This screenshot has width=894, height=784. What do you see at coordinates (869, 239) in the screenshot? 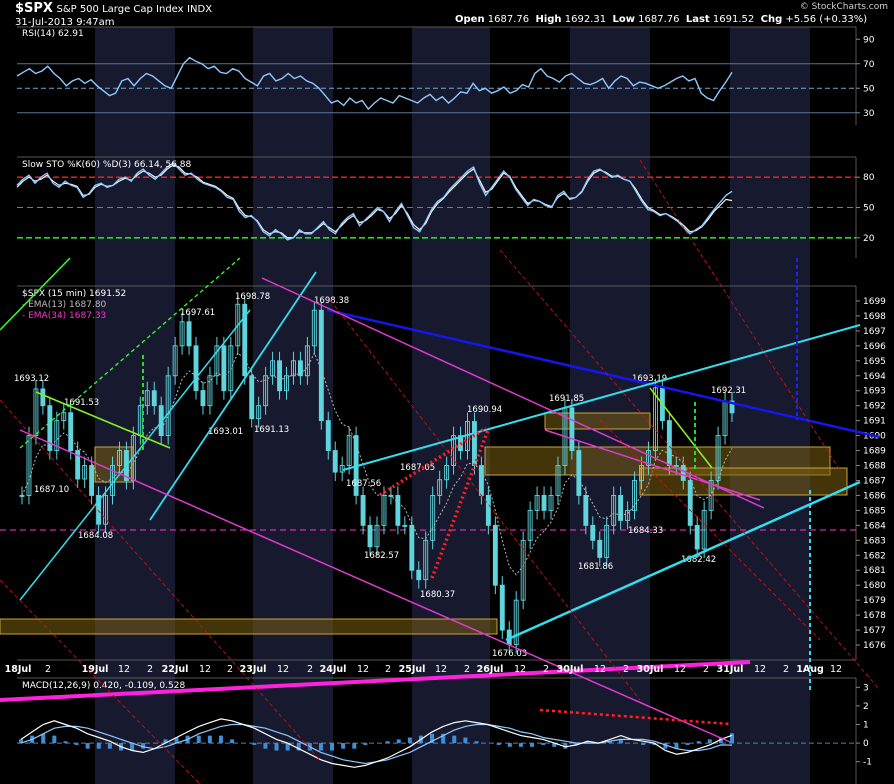
I see `sto-tick-label: 20` at bounding box center [869, 239].